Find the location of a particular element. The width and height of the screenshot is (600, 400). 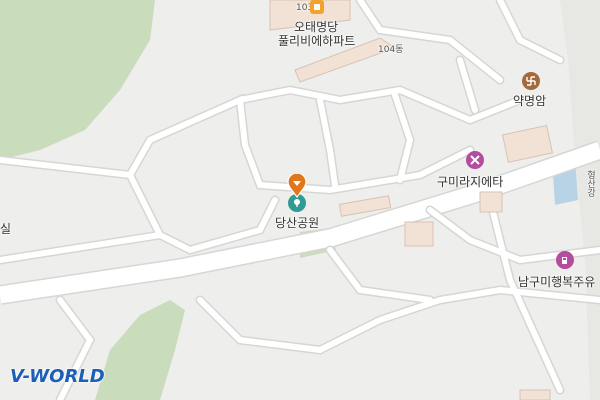

location-pin-icon is located at coordinates (297, 186).